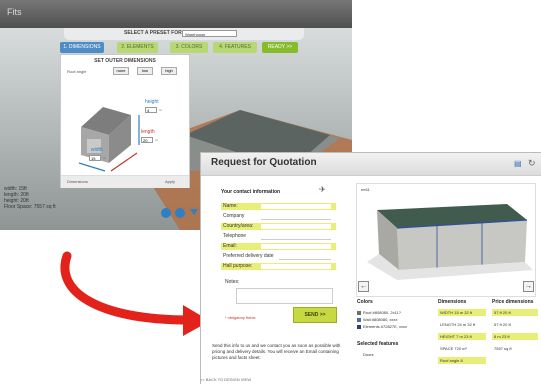  What do you see at coordinates (368, 354) in the screenshot?
I see `feature-doors: Doors` at bounding box center [368, 354].